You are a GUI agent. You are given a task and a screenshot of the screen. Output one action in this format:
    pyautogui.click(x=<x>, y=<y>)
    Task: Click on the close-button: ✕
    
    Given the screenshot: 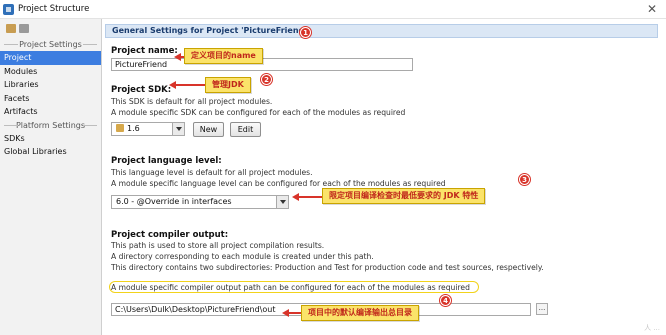 What is the action you would take?
    pyautogui.click(x=652, y=9)
    